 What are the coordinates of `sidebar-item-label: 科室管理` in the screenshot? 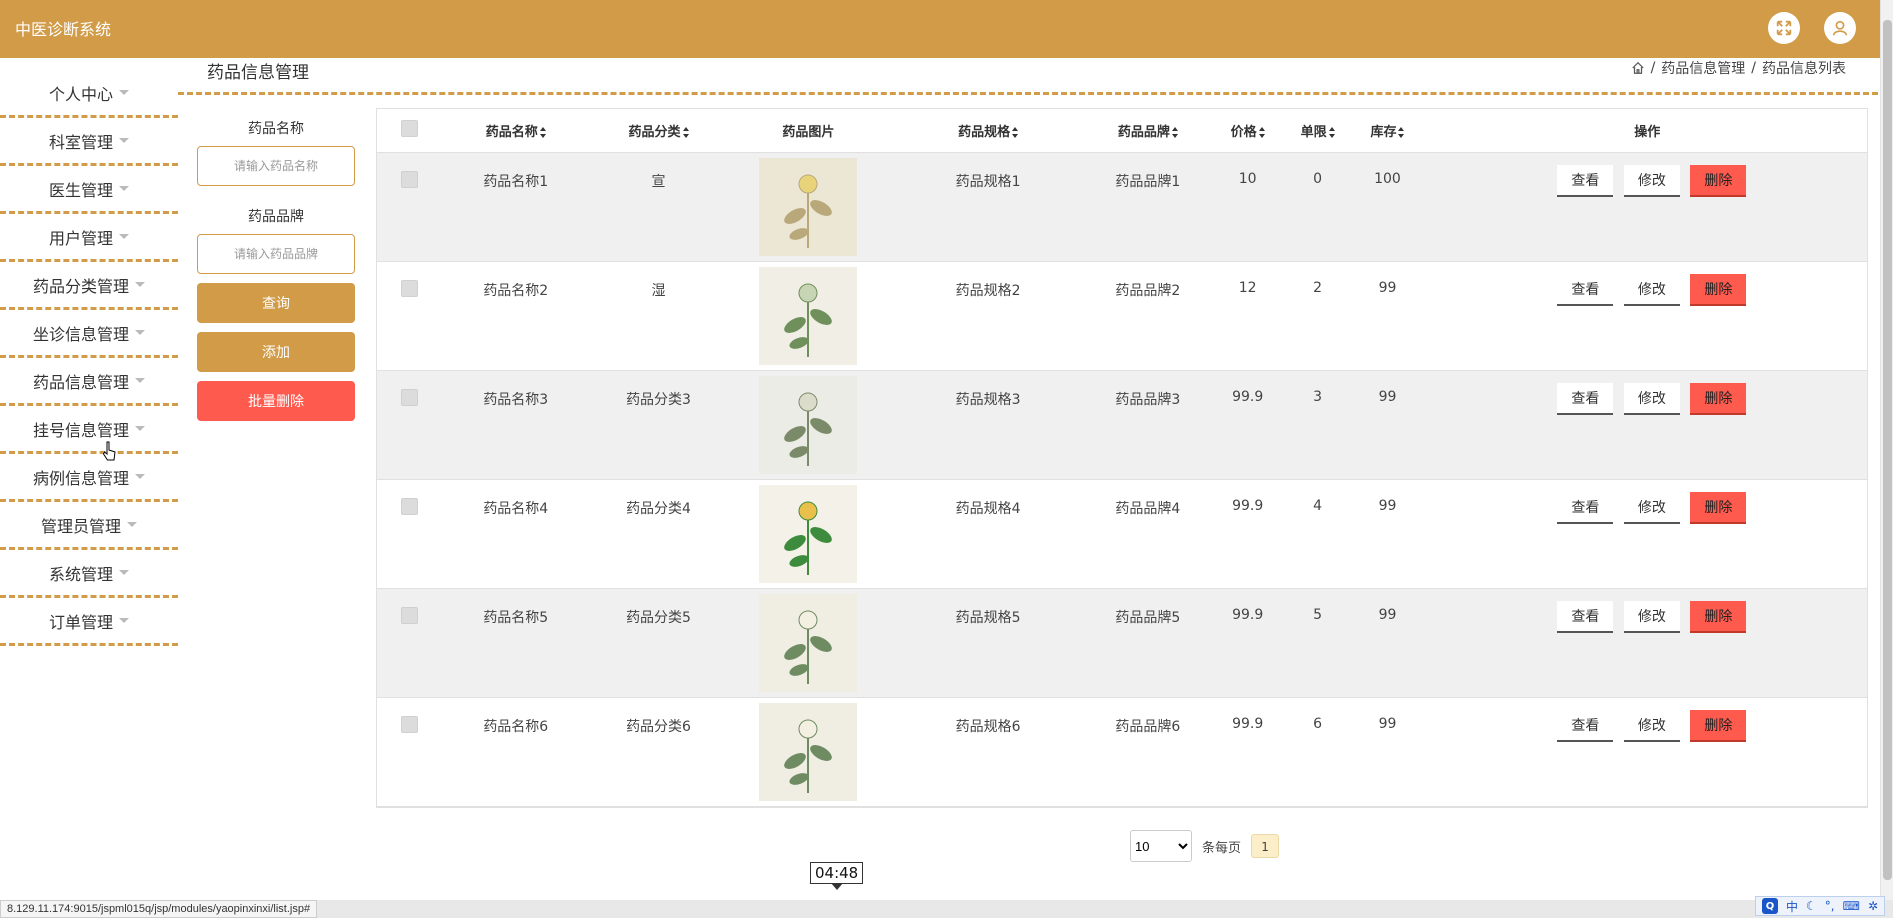 It's located at (80, 142).